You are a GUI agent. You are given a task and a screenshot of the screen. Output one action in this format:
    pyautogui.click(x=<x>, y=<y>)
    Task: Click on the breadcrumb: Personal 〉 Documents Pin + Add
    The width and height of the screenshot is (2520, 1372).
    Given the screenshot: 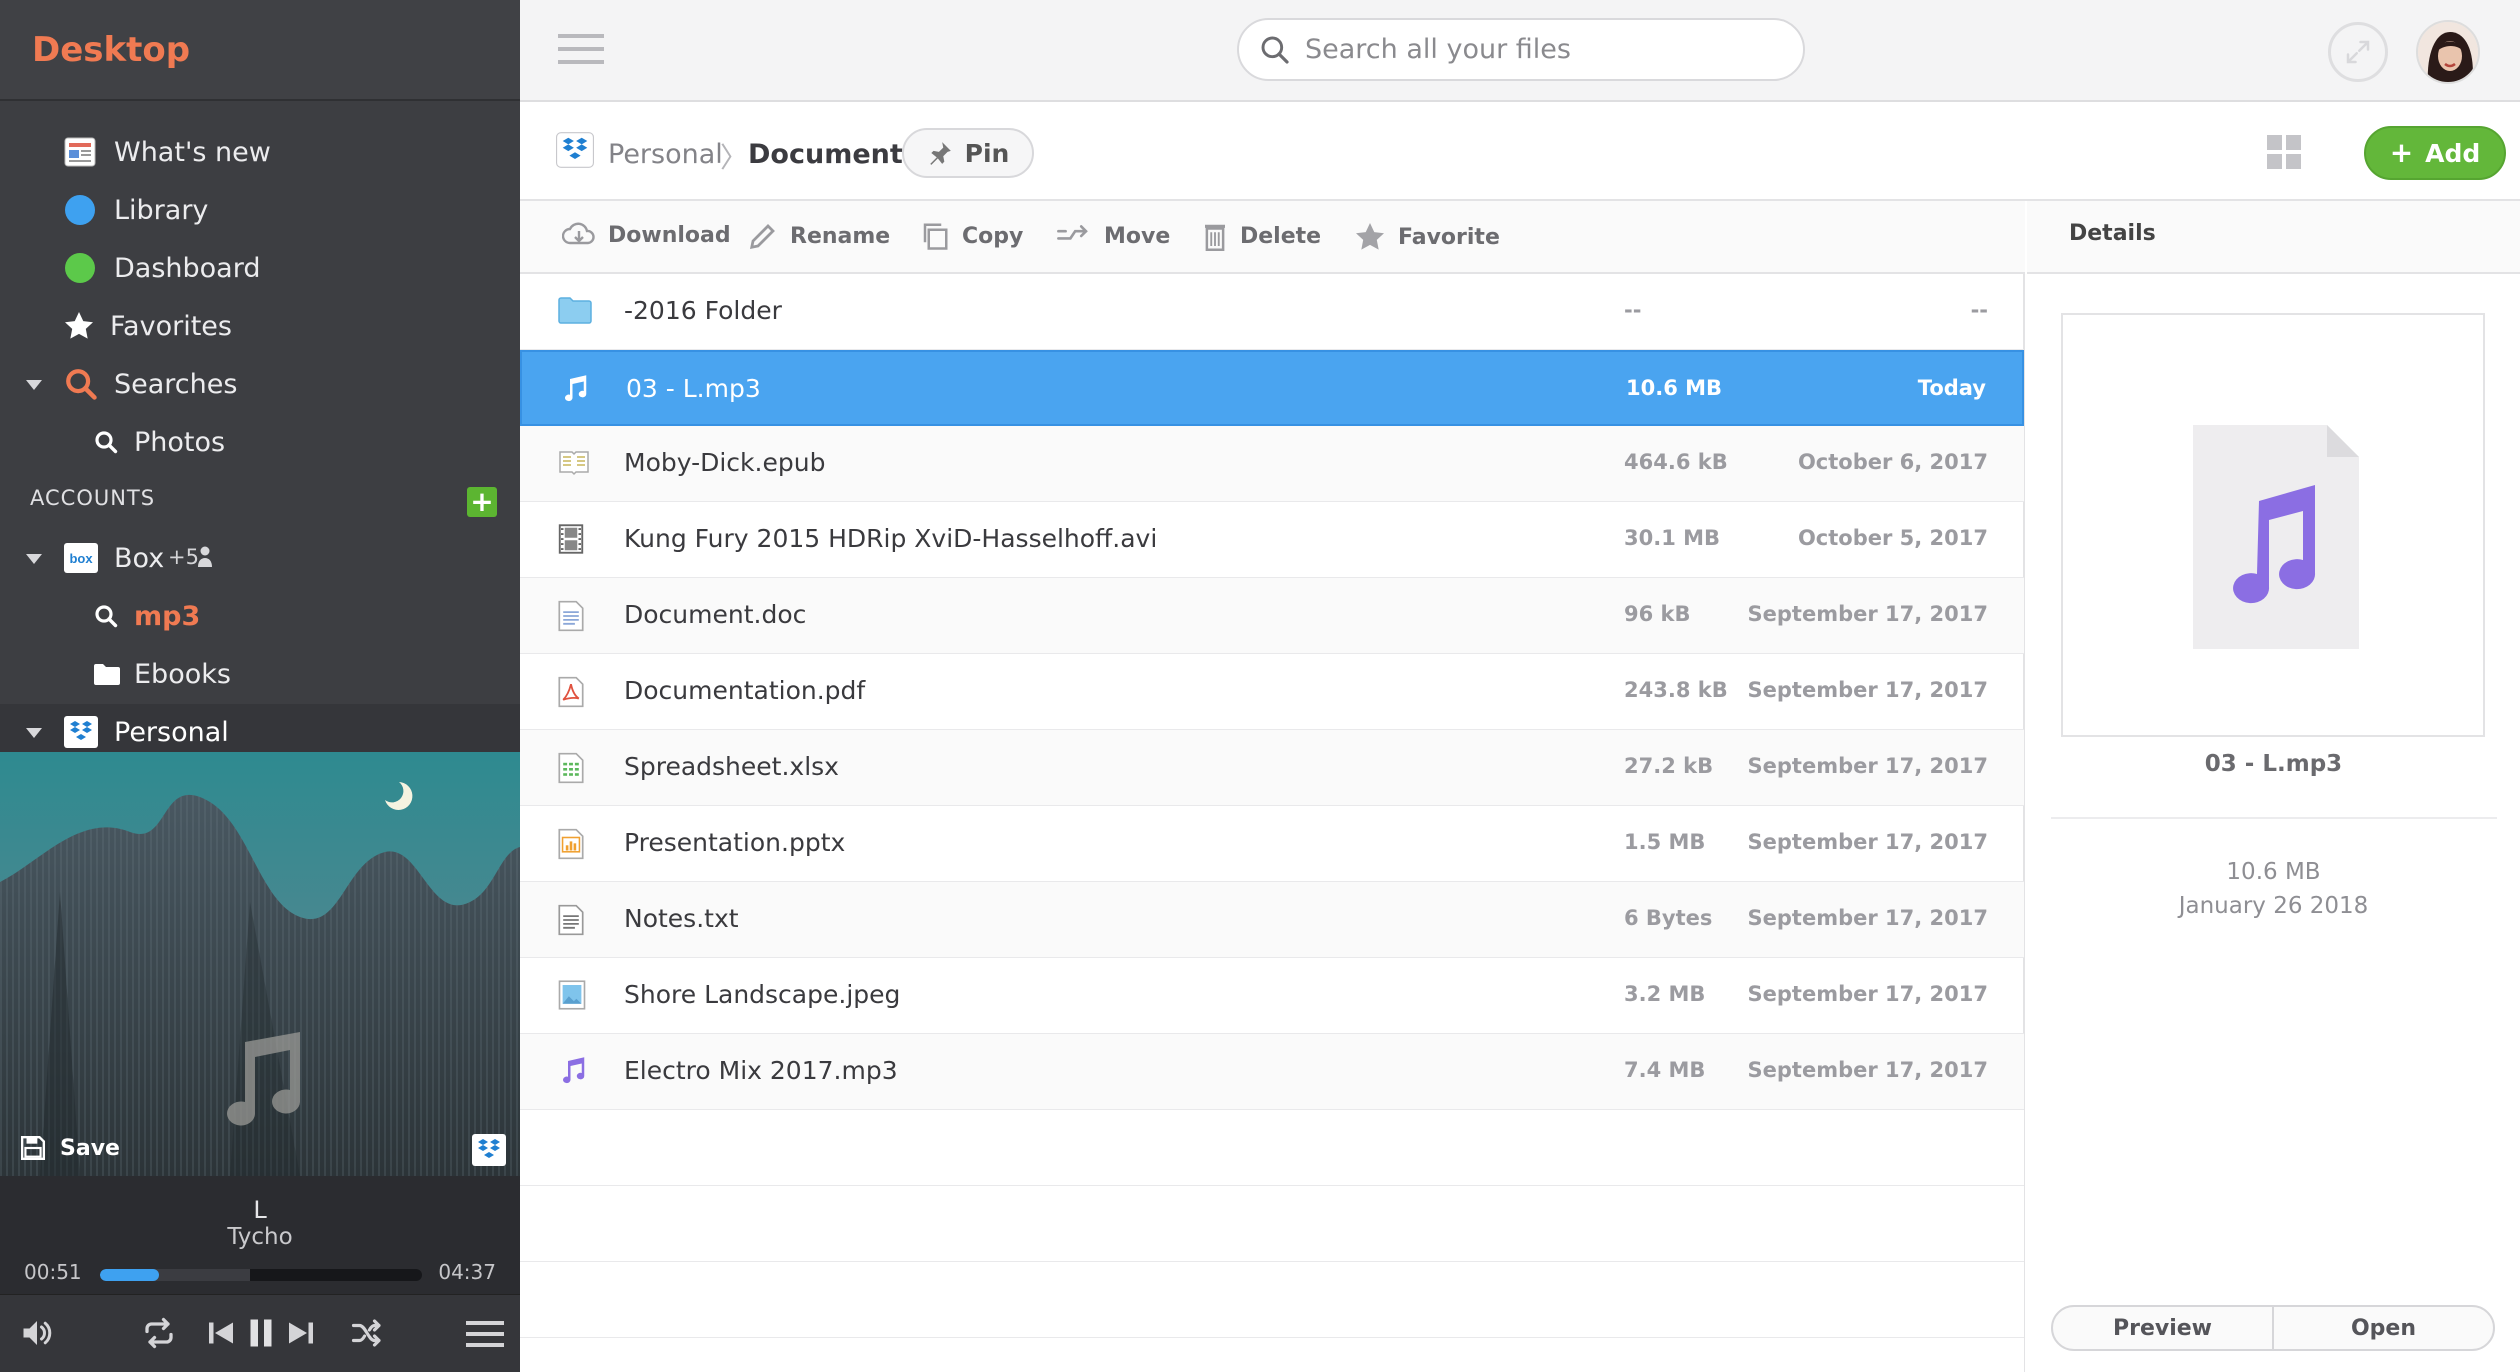 What is the action you would take?
    pyautogui.click(x=1520, y=151)
    